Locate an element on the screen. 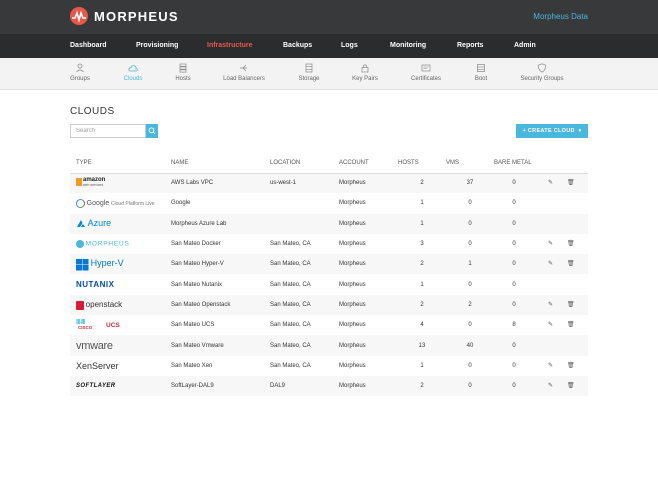  cloud-vms: 40 is located at coordinates (470, 345).